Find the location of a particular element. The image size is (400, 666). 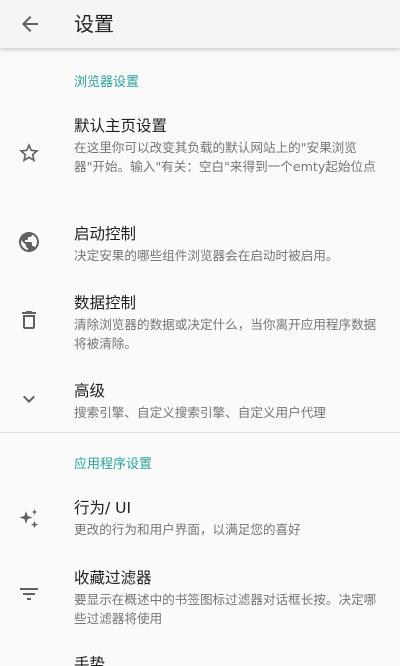

pref-bookmark-filter: 收藏过滤器 要显示在概述中的书签图标过滤器对话框长按。决定哪些过滤器将使用 is located at coordinates (200, 598).